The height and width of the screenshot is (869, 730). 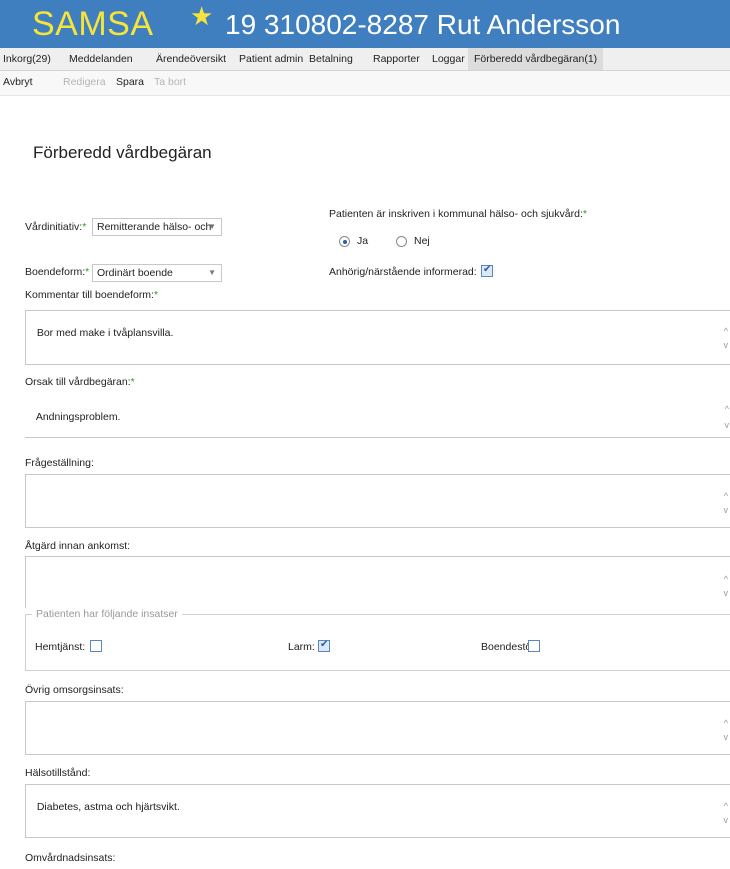 I want to click on app-logo: SAMSA, so click(x=93, y=24).